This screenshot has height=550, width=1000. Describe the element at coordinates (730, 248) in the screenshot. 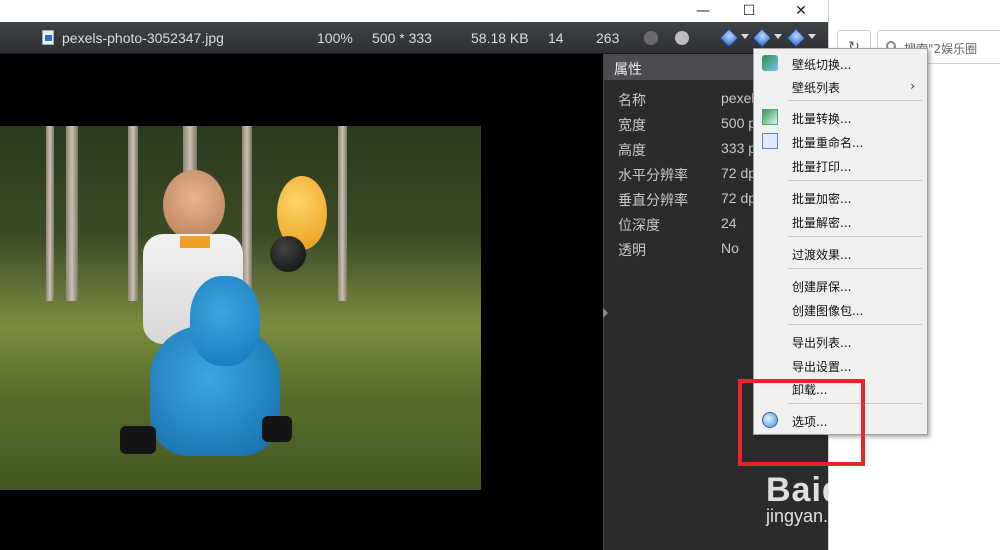

I see `prop-transparent-value: No` at that location.